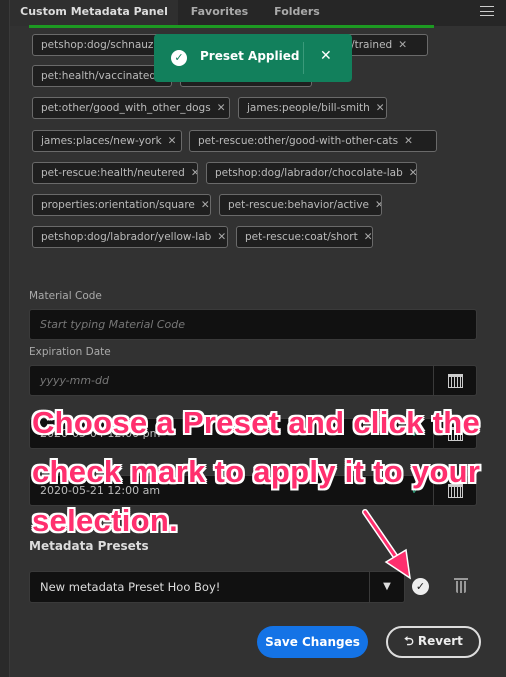  I want to click on tag-label: james:places/new-york, so click(101, 141).